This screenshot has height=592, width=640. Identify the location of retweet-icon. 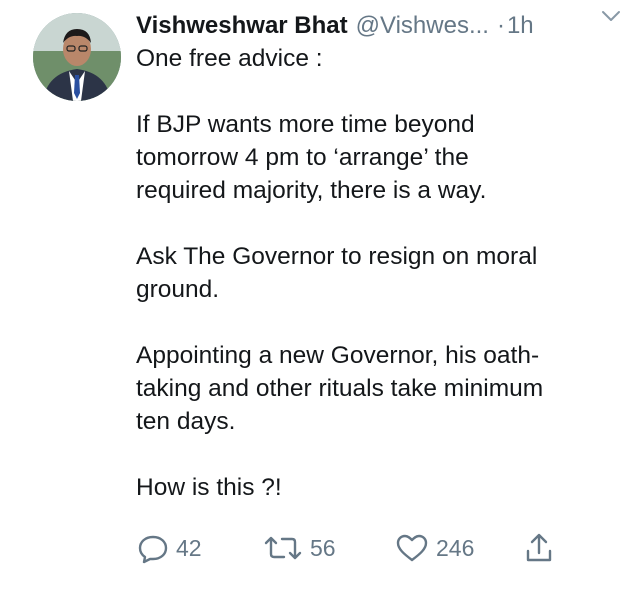
(283, 548).